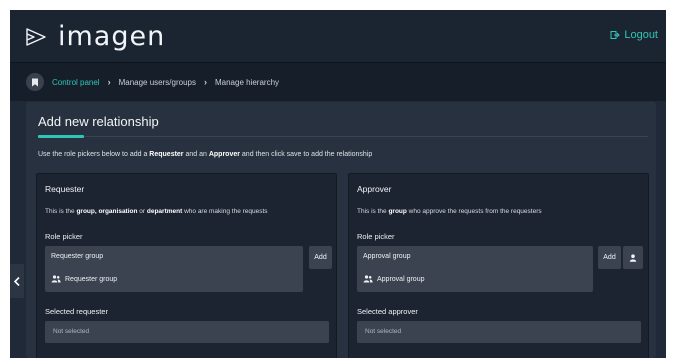 This screenshot has width=674, height=358. Describe the element at coordinates (76, 311) in the screenshot. I see `selected-requester-label: Selected requester` at that location.